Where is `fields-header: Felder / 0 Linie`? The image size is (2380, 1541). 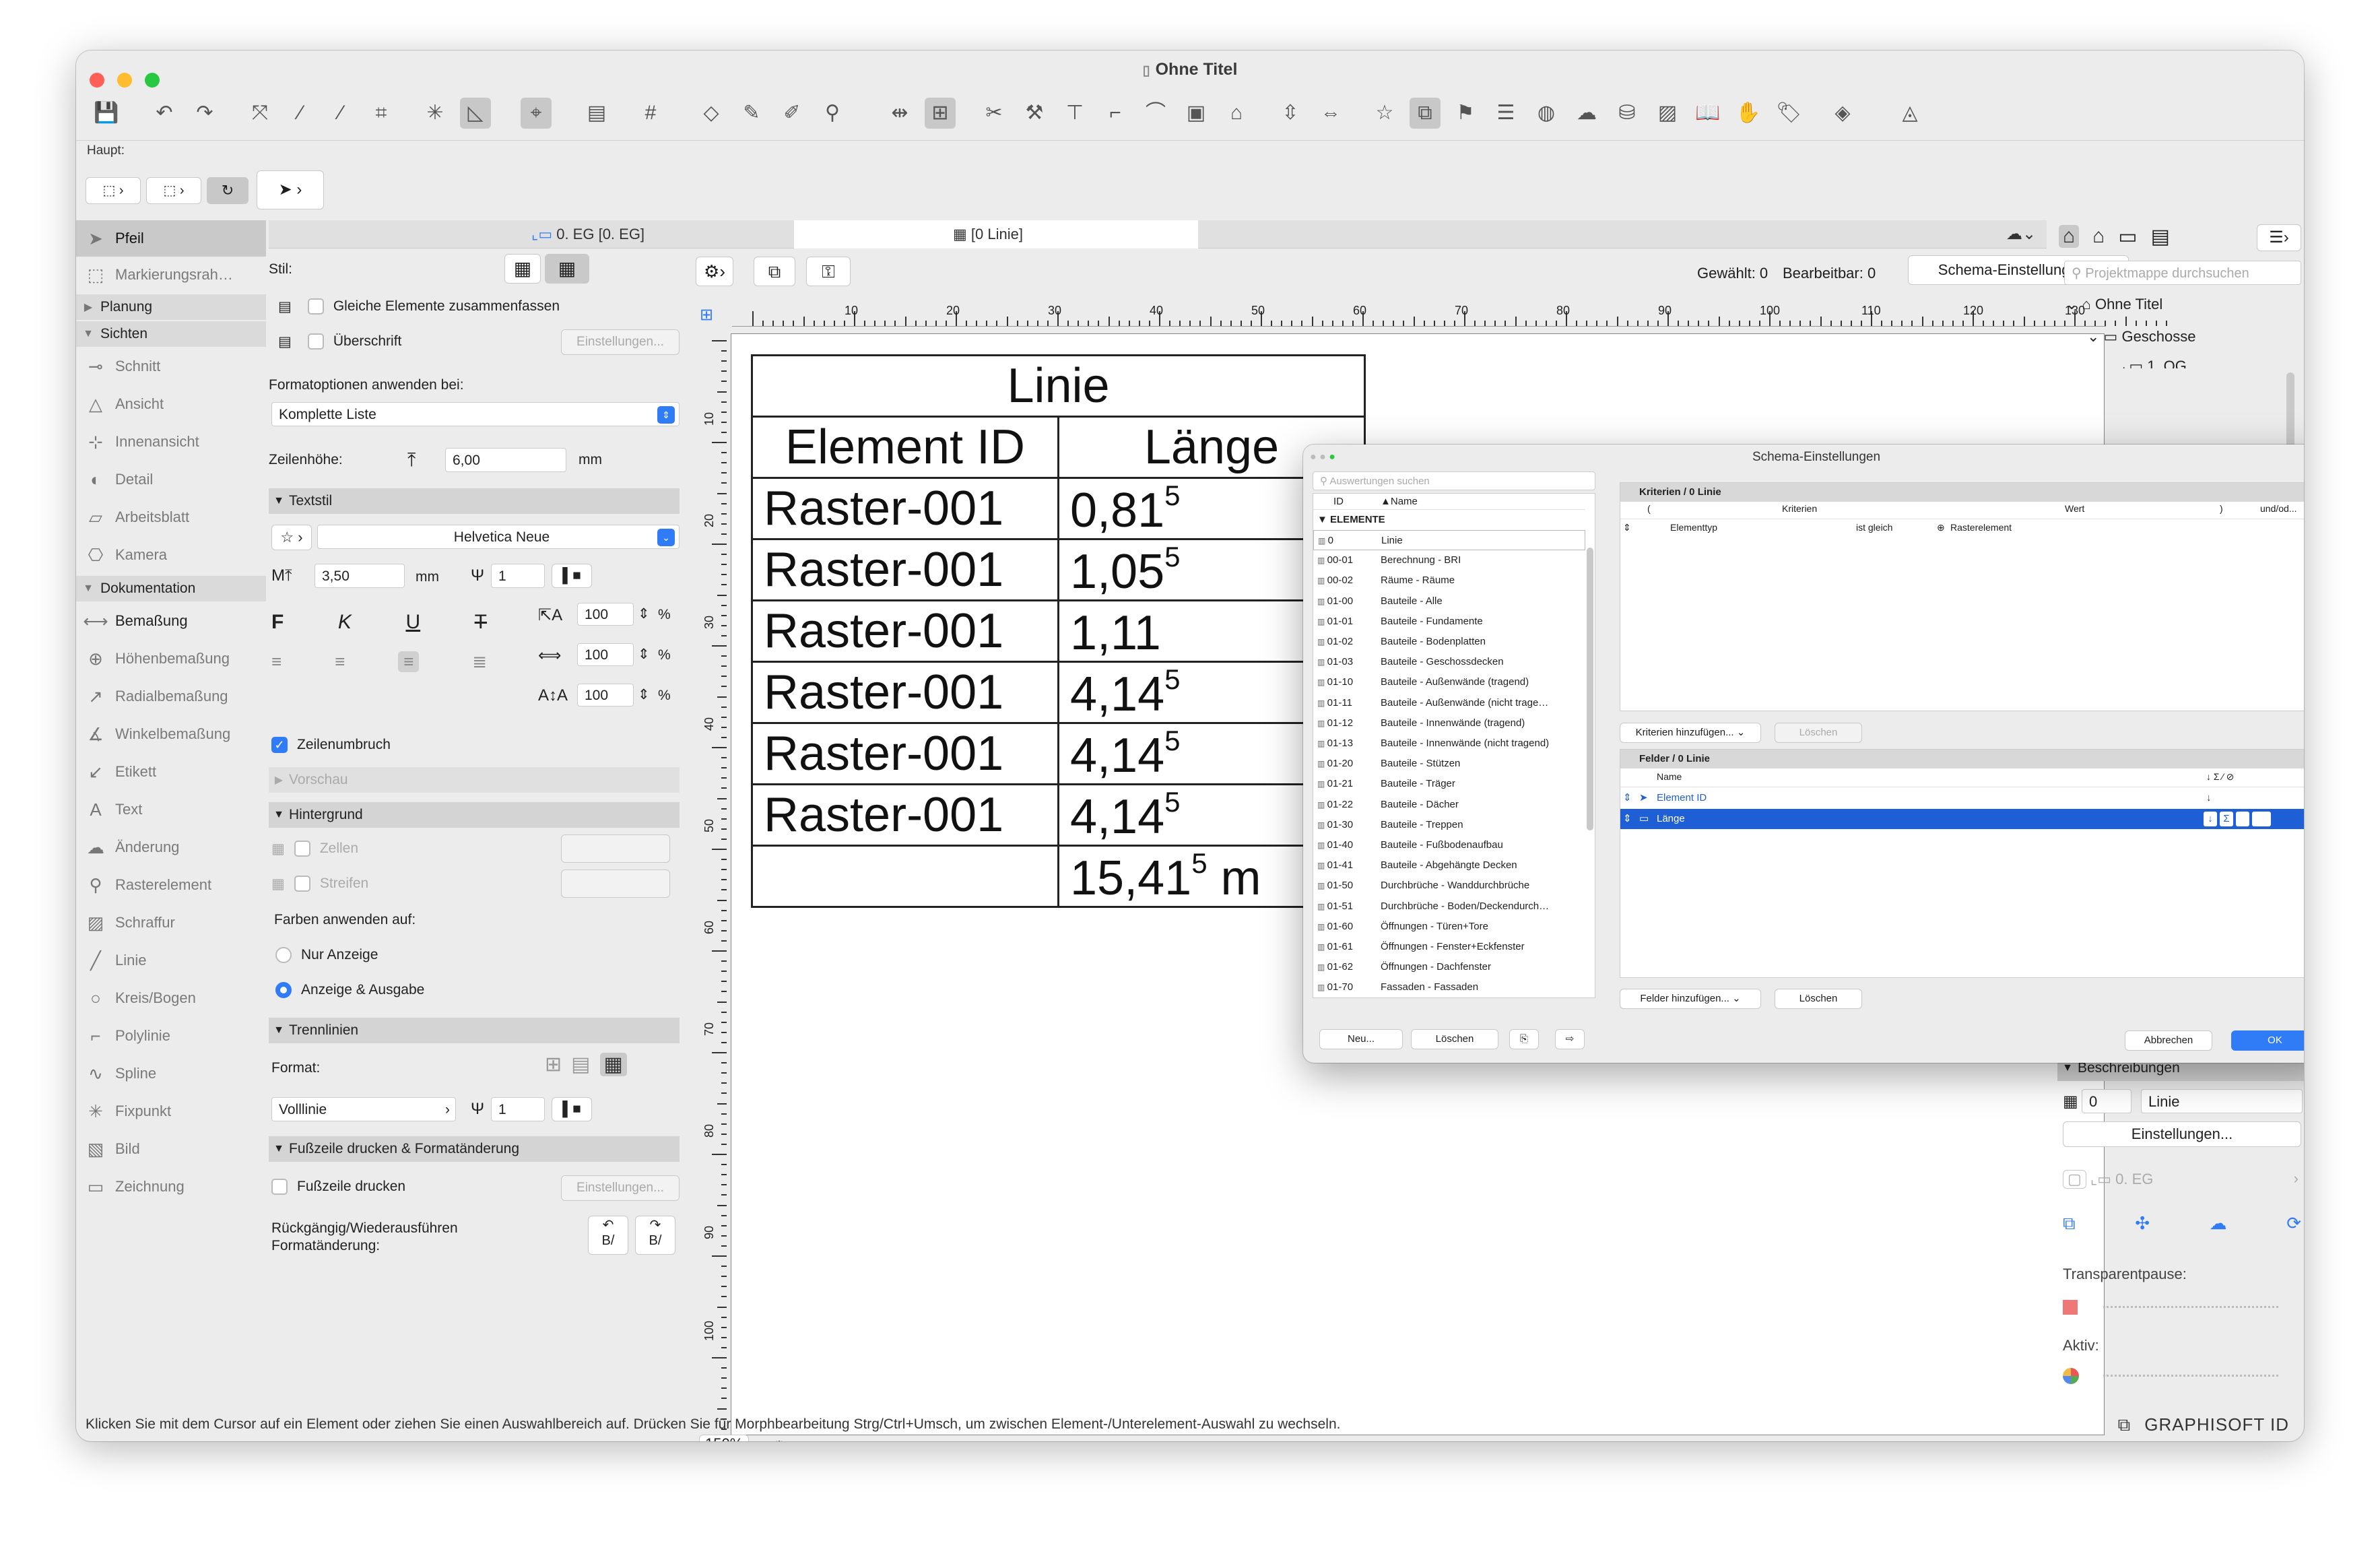
fields-header: Felder / 0 Linie is located at coordinates (1962, 759).